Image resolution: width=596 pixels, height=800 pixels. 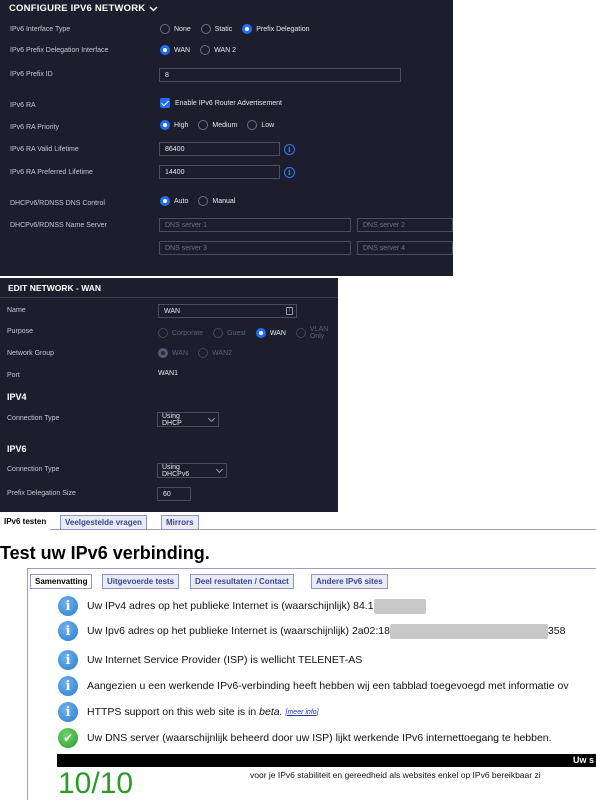 I want to click on ipv6-connection-select: Using DHCPv6, so click(x=192, y=470).